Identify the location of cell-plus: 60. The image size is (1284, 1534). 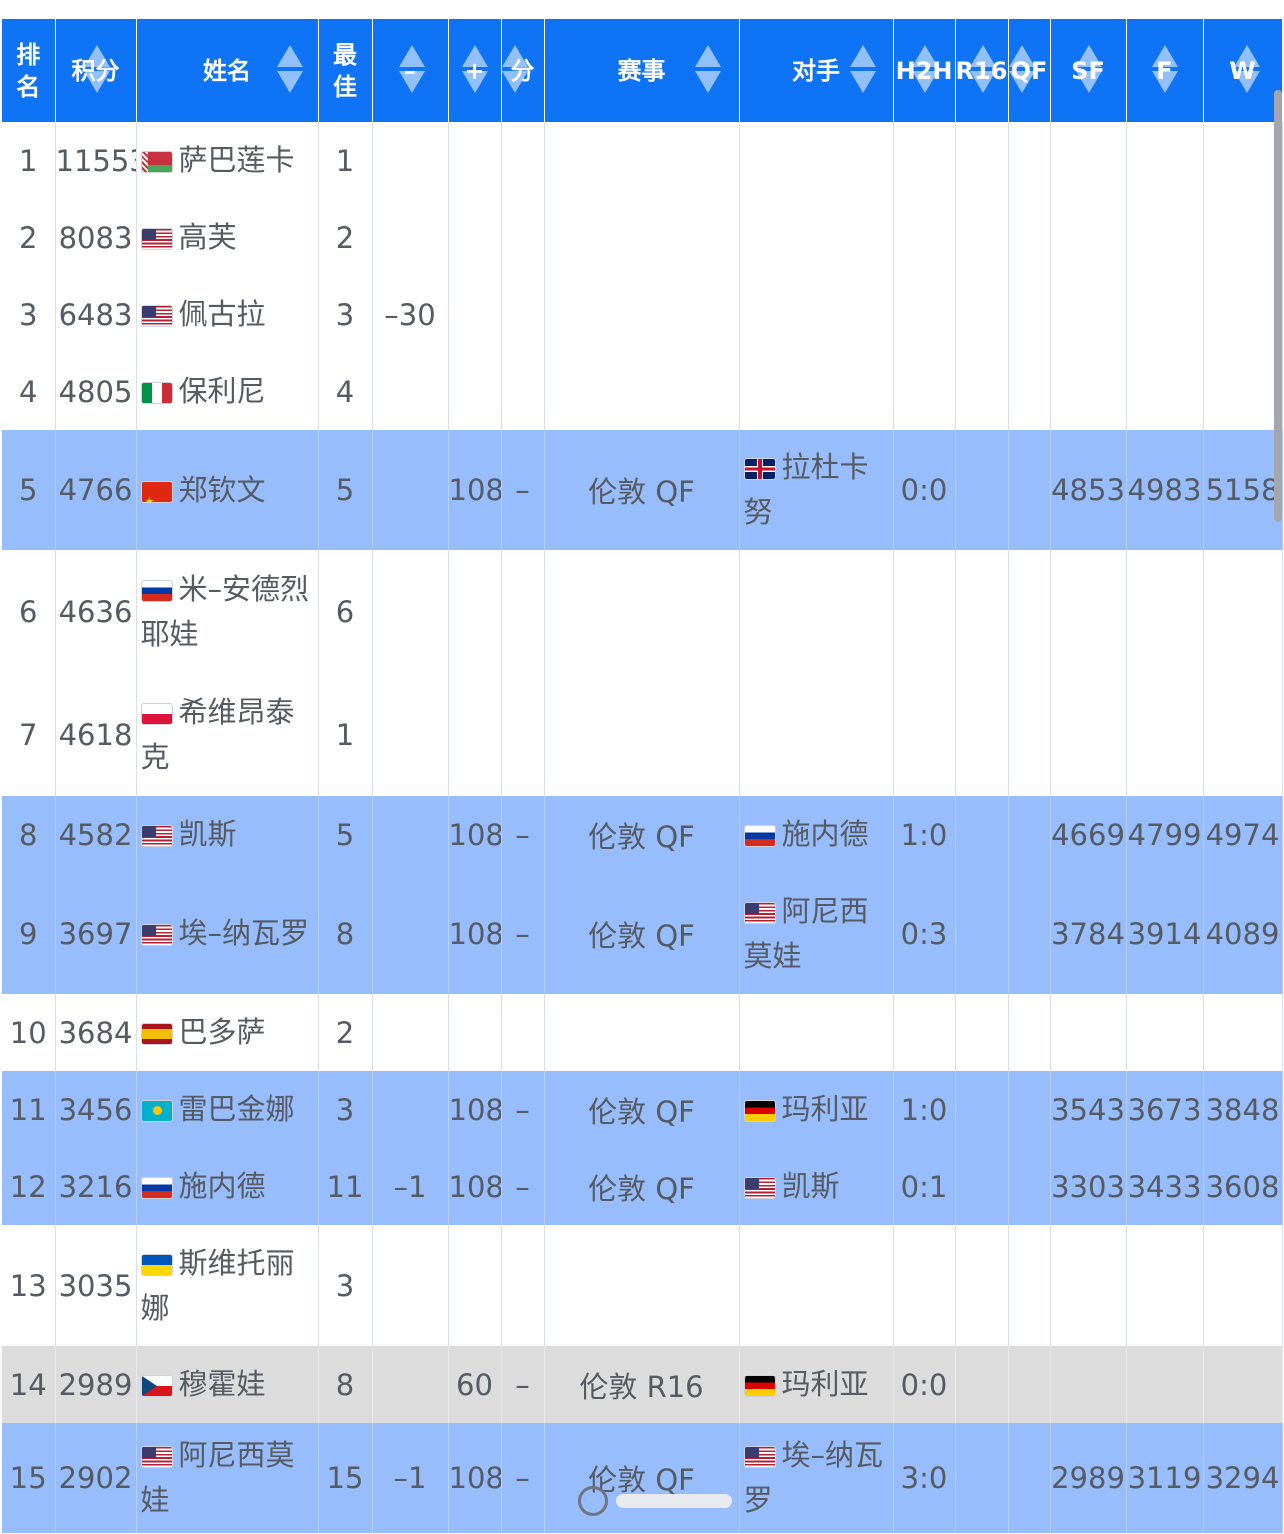
(475, 1384).